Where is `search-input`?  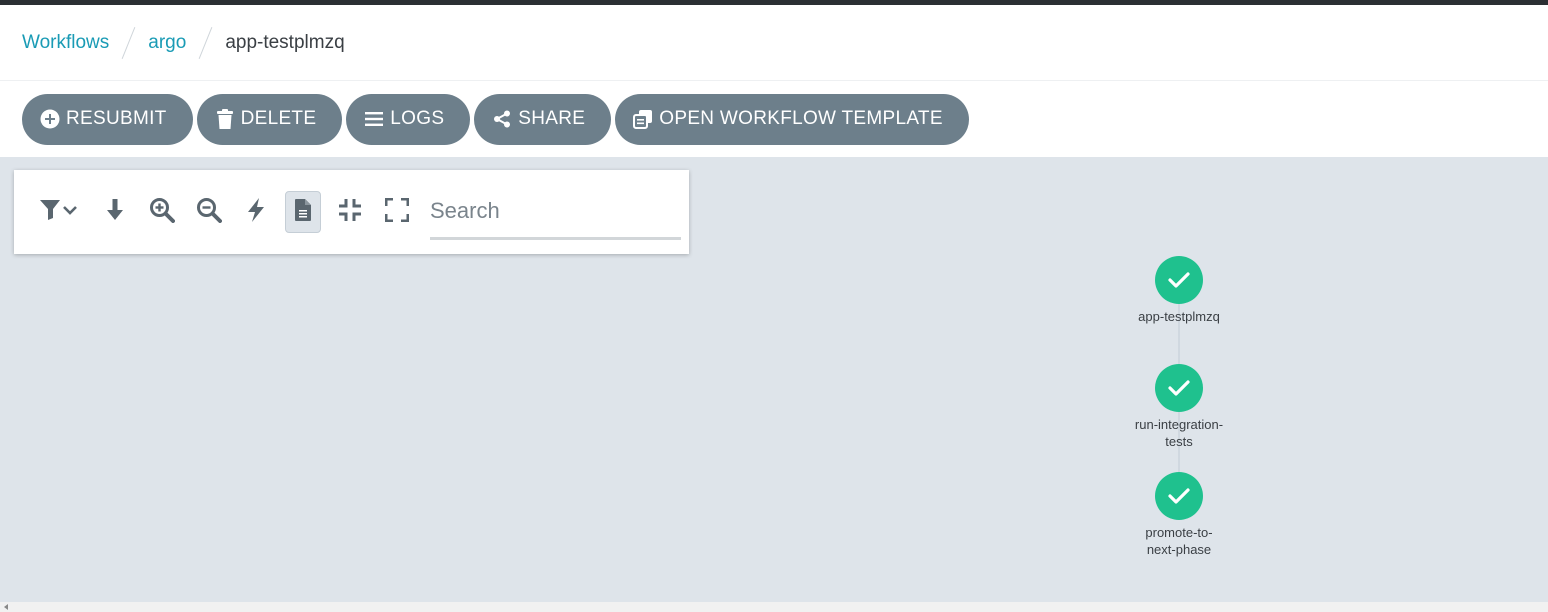
search-input is located at coordinates (555, 212).